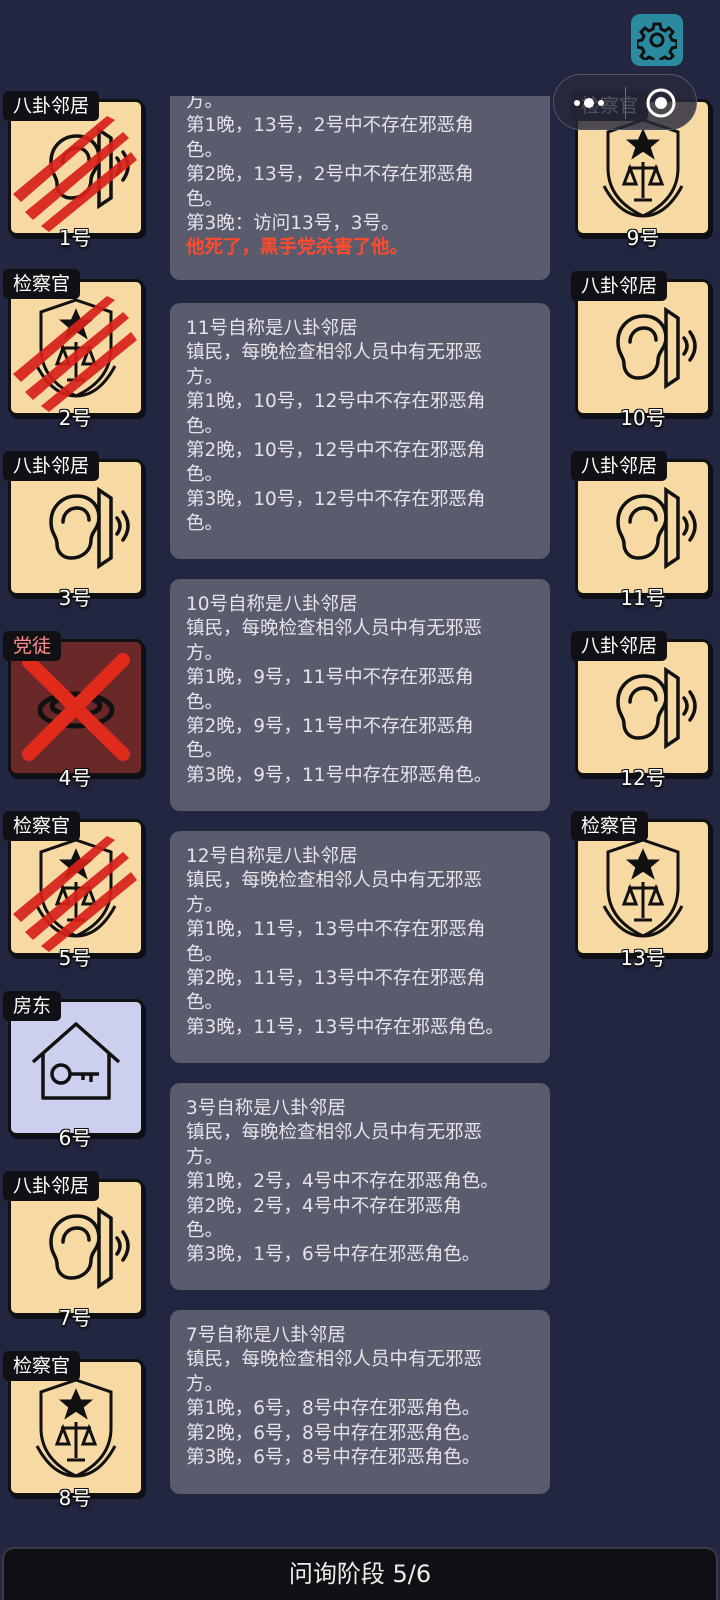 This screenshot has height=1600, width=720. Describe the element at coordinates (297, 248) in the screenshot. I see `death-notice: 他死了，黑手党杀害了他。` at that location.